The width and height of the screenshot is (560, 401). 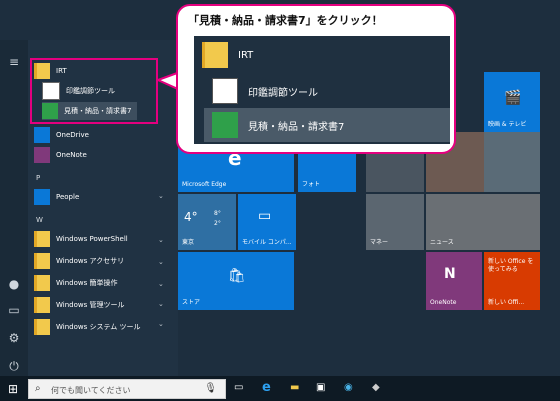 What do you see at coordinates (72, 135) in the screenshot?
I see `app-label: OneDrive` at bounding box center [72, 135].